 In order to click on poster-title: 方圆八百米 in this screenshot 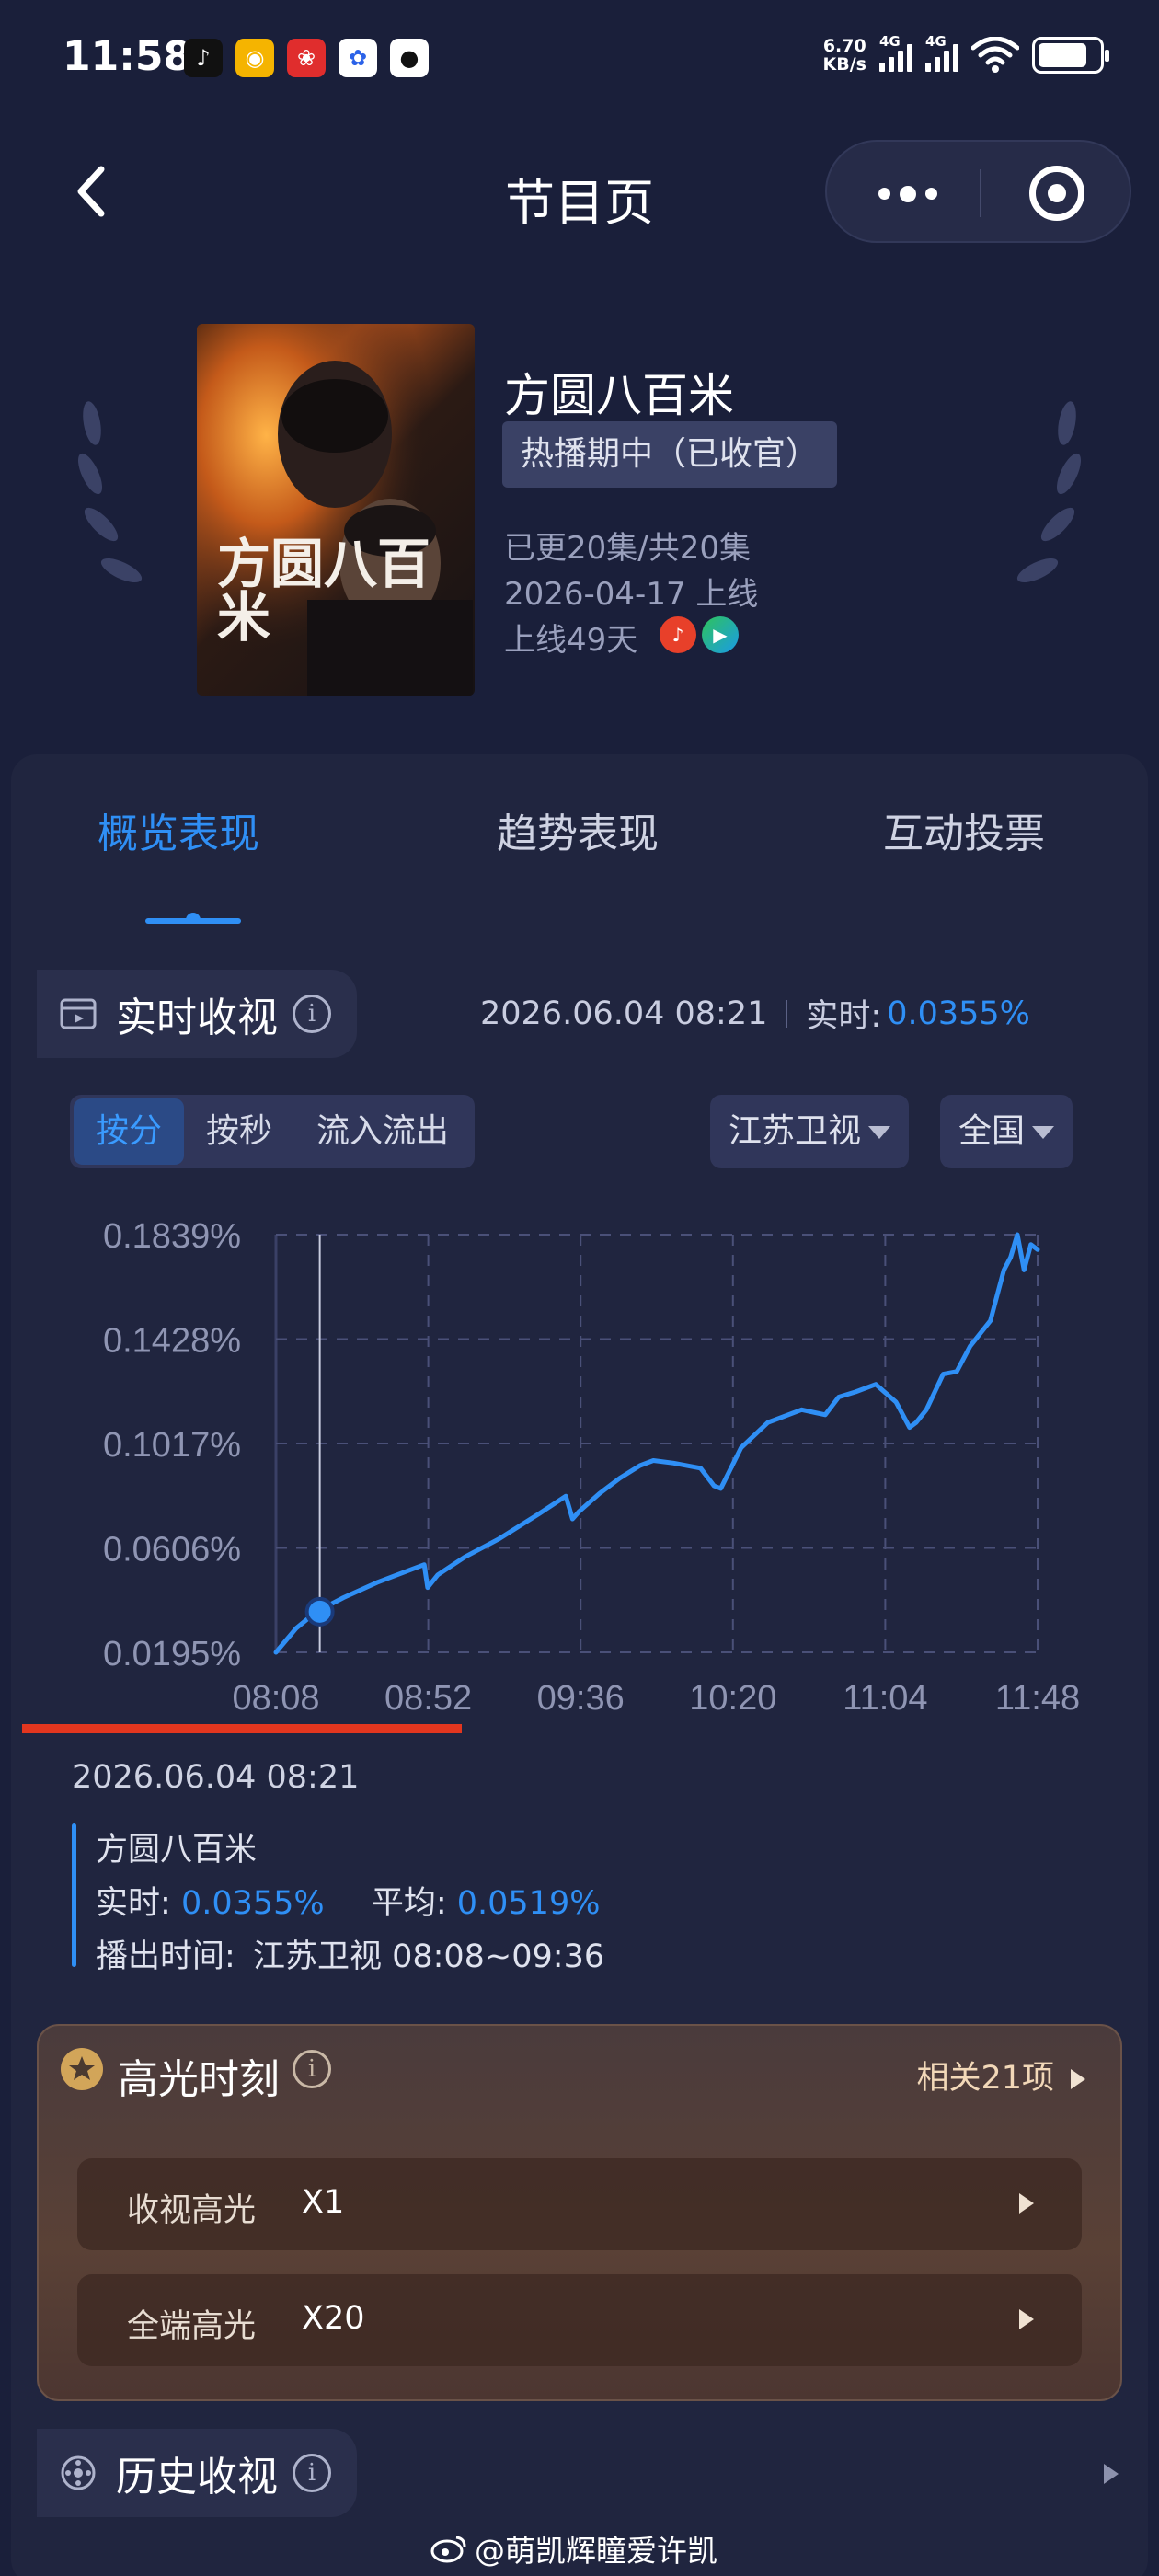, I will do `click(324, 591)`.